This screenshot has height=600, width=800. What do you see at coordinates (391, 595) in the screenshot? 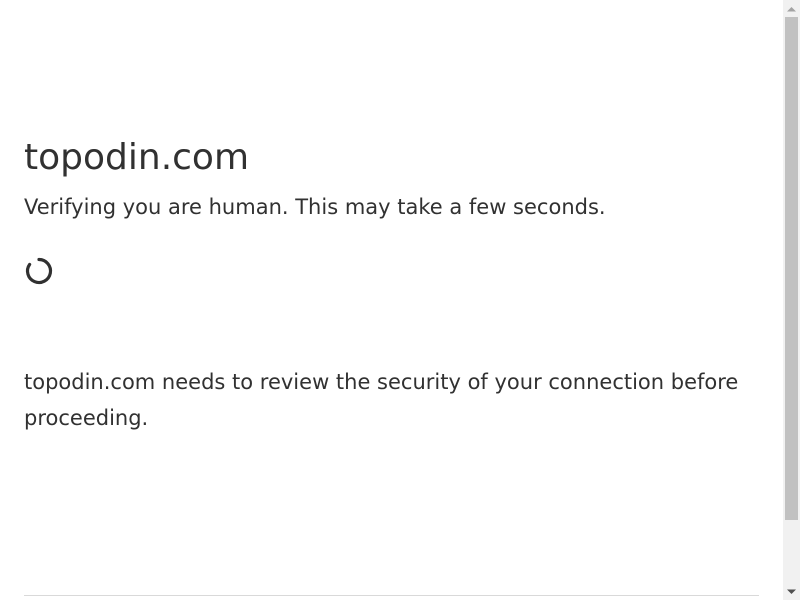
I see `footer-divider` at bounding box center [391, 595].